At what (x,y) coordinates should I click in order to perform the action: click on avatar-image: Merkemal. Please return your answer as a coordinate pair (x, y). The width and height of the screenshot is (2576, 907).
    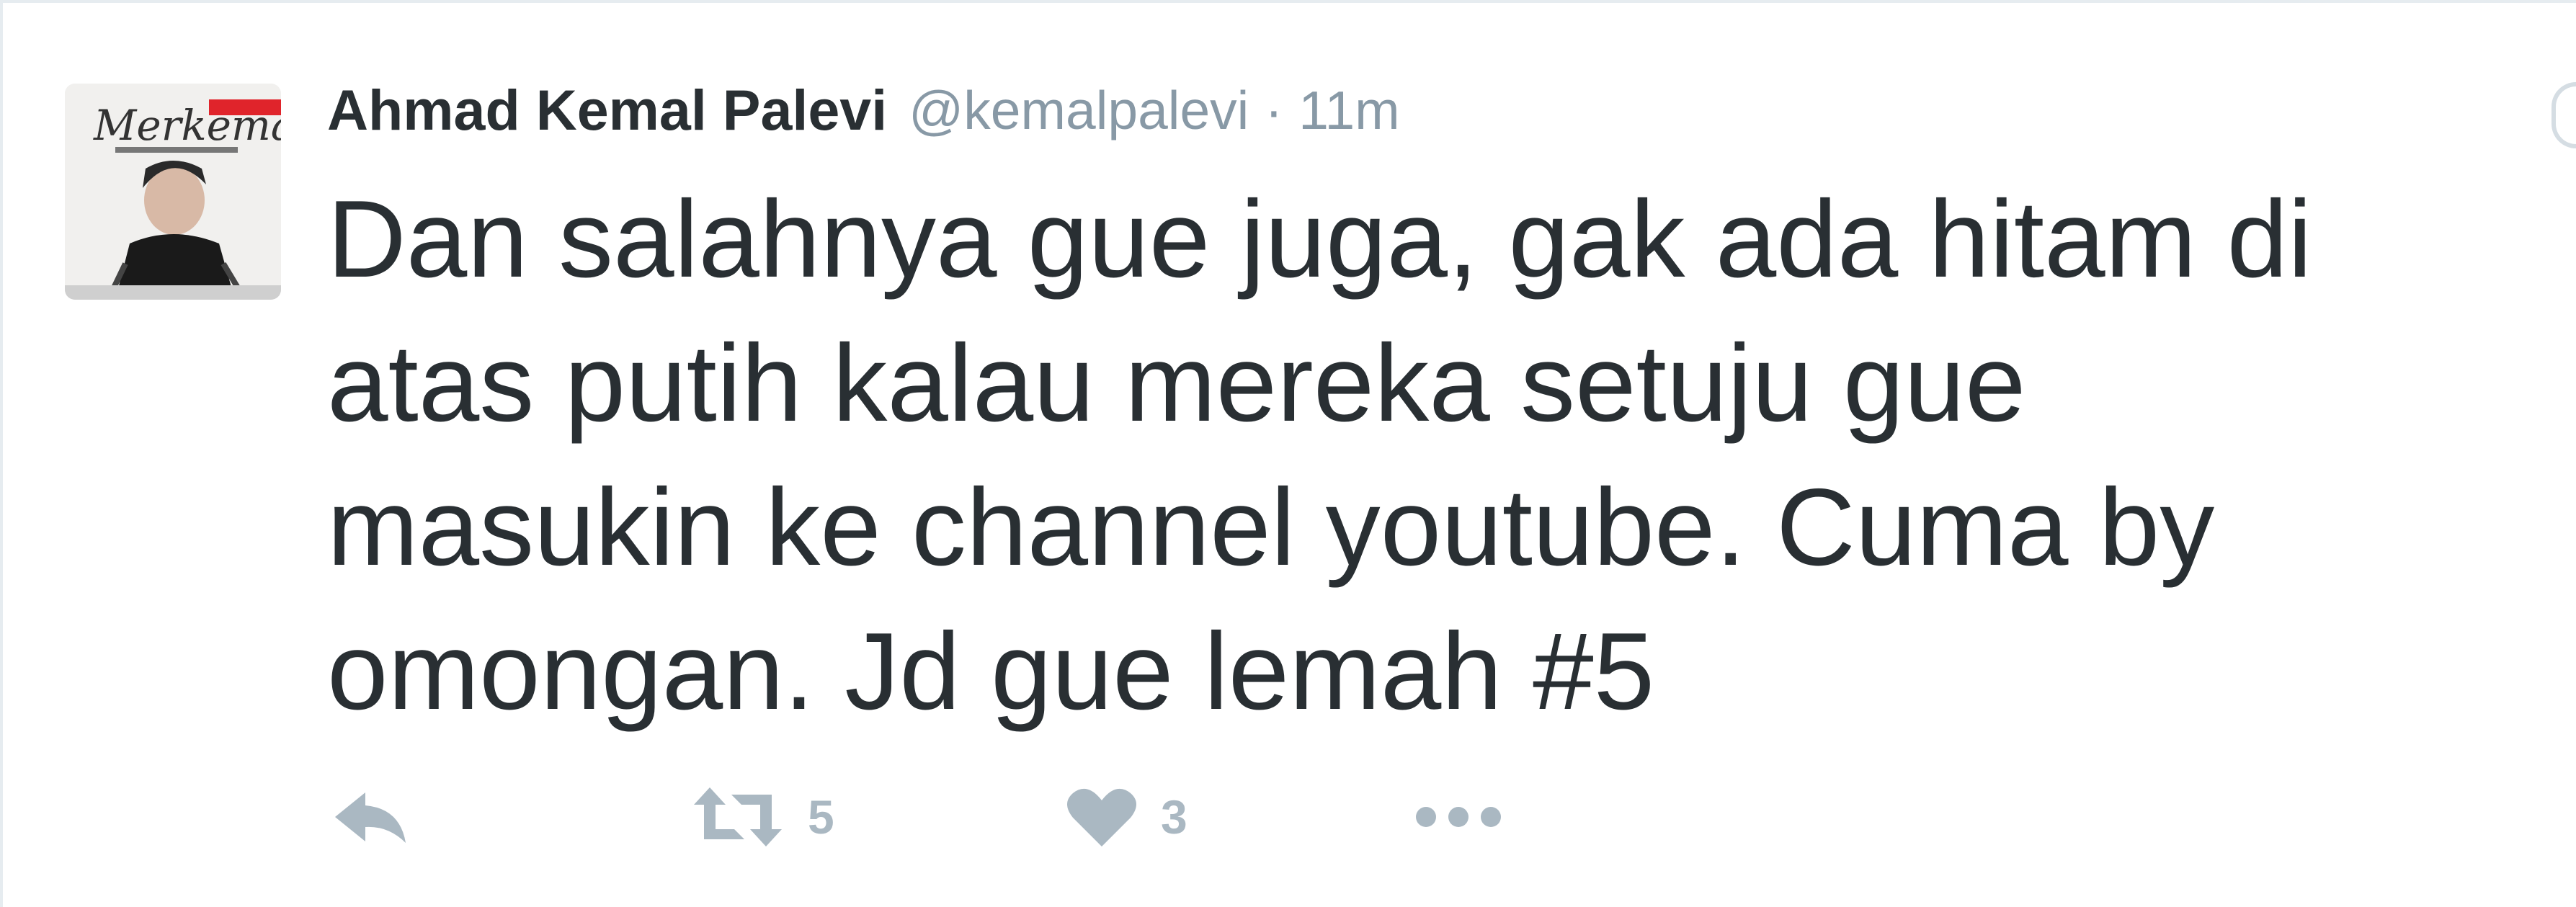
    Looking at the image, I should click on (173, 192).